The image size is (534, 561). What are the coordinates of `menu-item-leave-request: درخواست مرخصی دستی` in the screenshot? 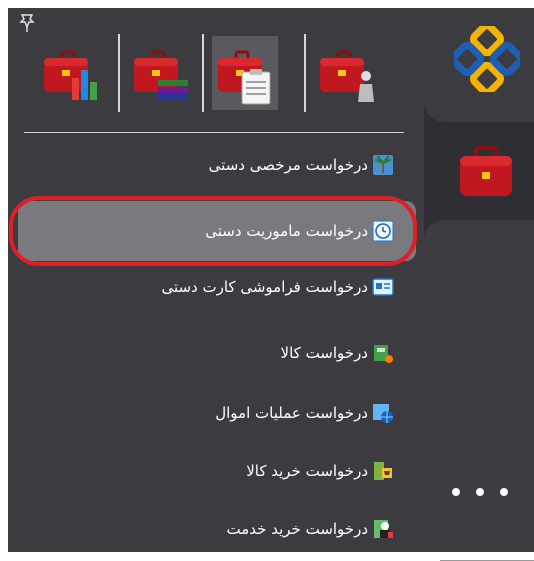 It's located at (216, 165).